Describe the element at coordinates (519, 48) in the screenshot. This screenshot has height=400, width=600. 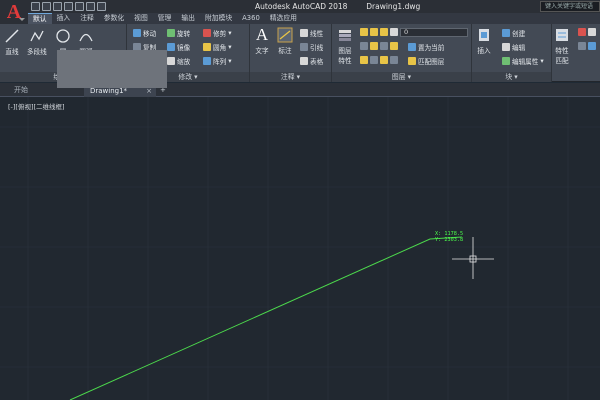
I see `edit-label: 编辑` at that location.